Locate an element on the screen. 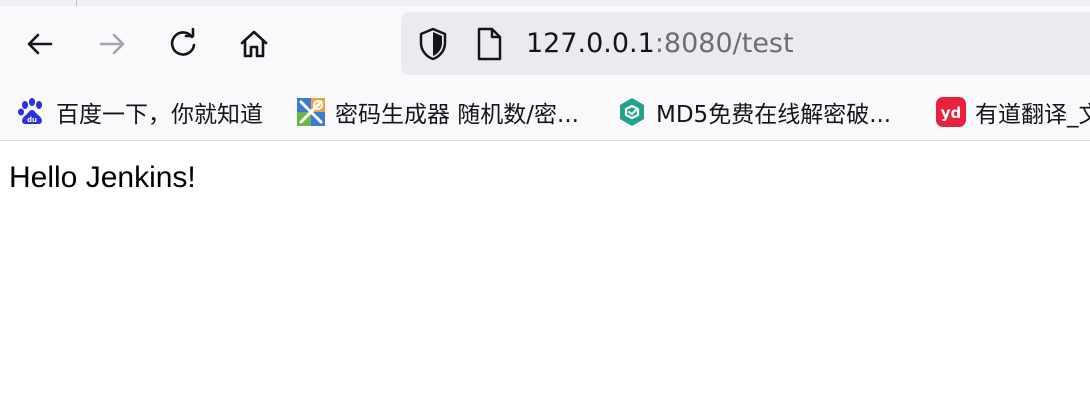 This screenshot has width=1090, height=404. url-text: 127.0.0.1:8080/test is located at coordinates (660, 44).